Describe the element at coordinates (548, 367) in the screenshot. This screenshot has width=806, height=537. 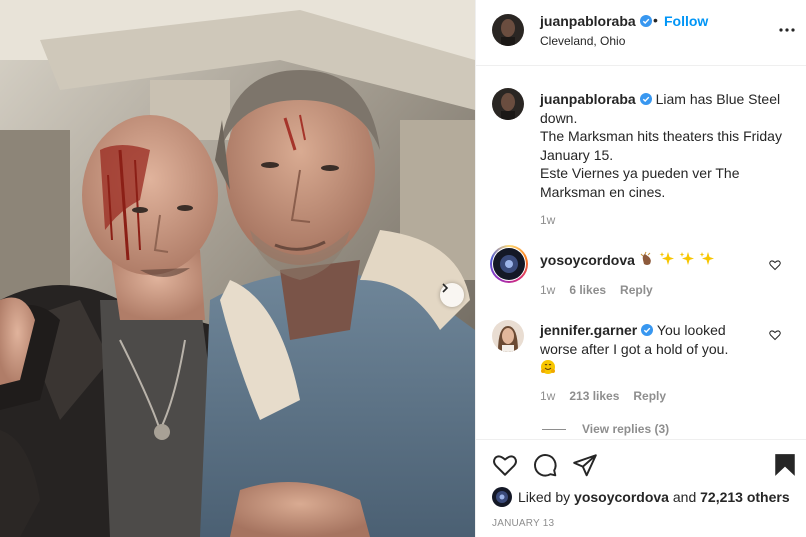
I see `hugging-face-emoji-icon` at that location.